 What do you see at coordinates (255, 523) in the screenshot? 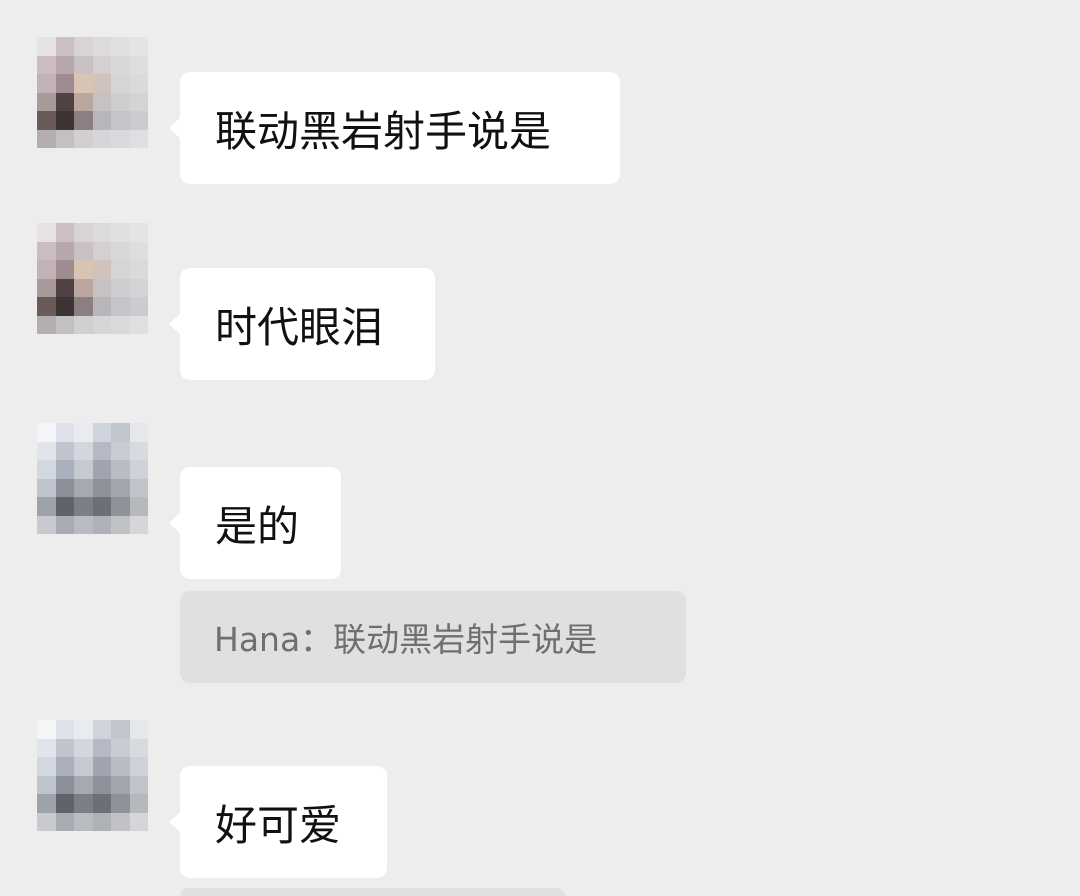
I see `message-bubble: 是的` at bounding box center [255, 523].